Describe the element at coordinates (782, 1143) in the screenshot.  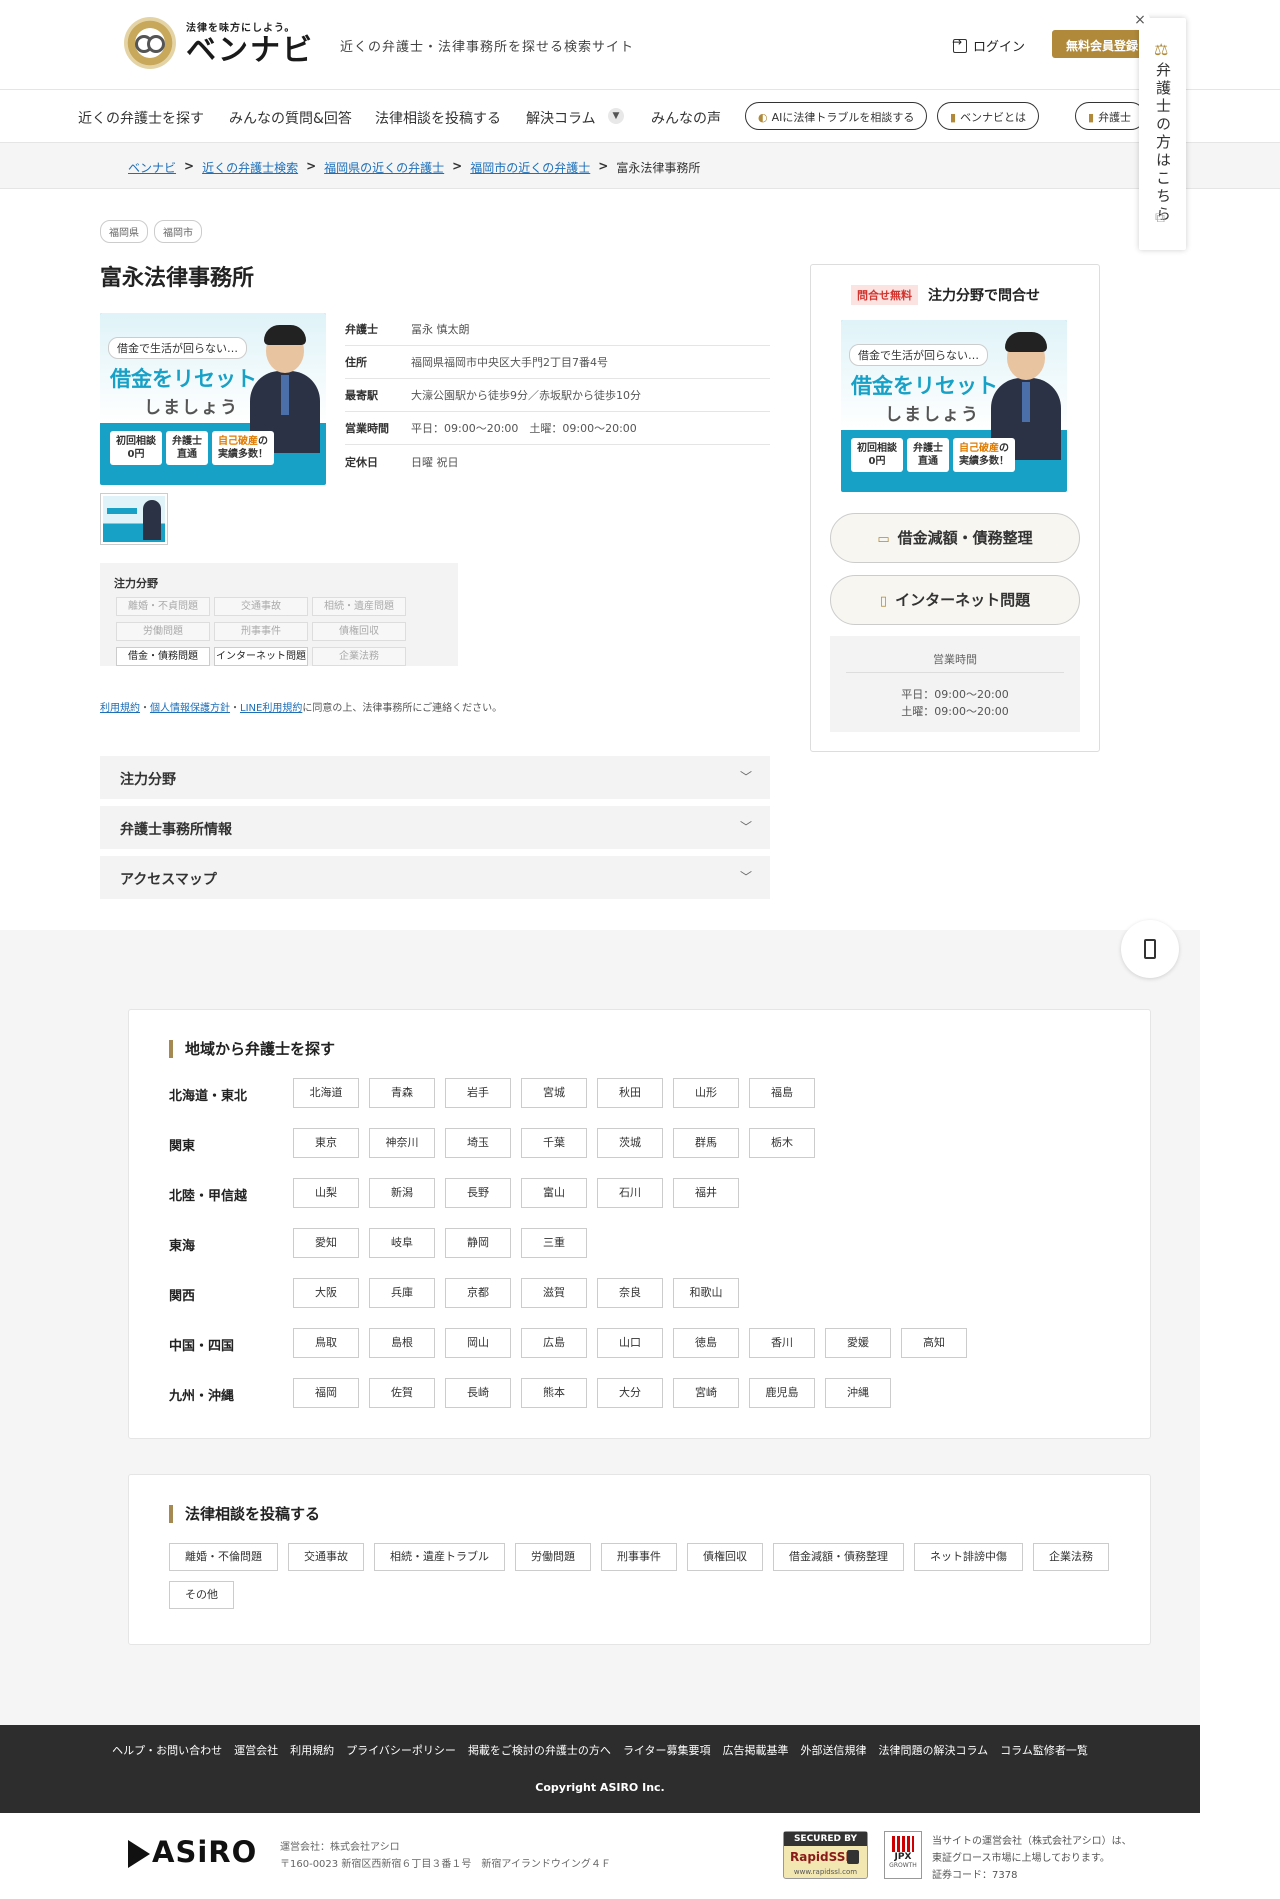
I see `prefecture-button: 栃木` at that location.